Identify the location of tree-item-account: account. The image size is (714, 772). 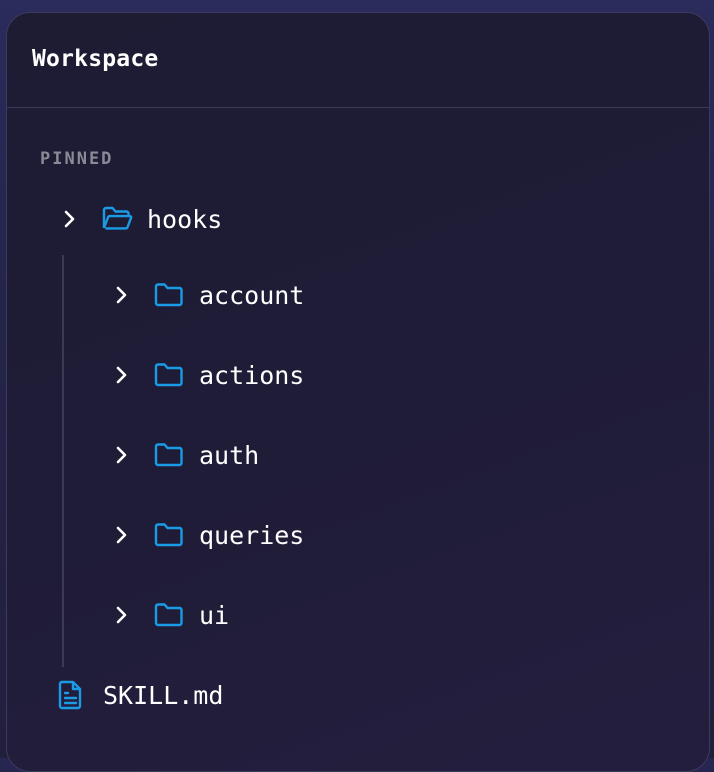
(206, 295).